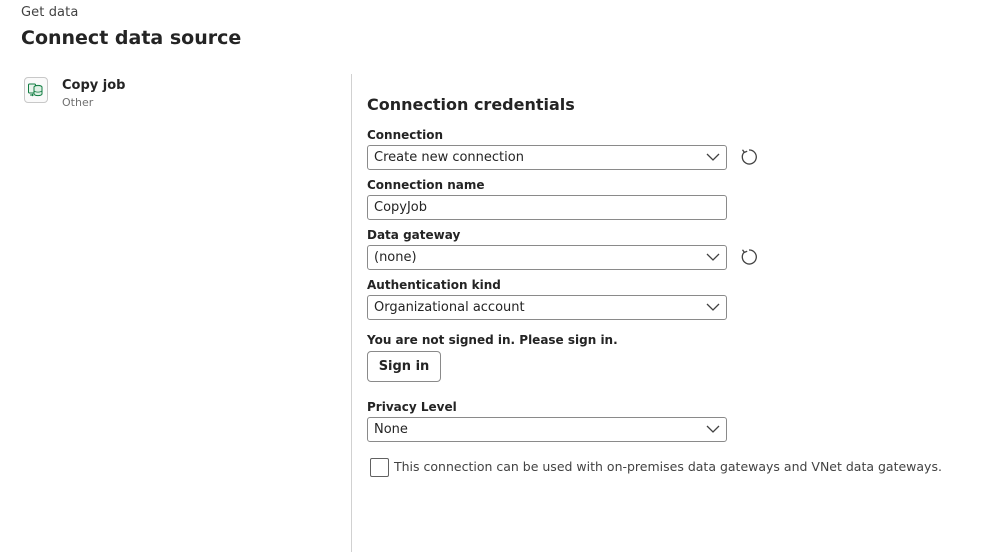 The height and width of the screenshot is (552, 987). Describe the element at coordinates (426, 185) in the screenshot. I see `connection-name-label: Connection name` at that location.